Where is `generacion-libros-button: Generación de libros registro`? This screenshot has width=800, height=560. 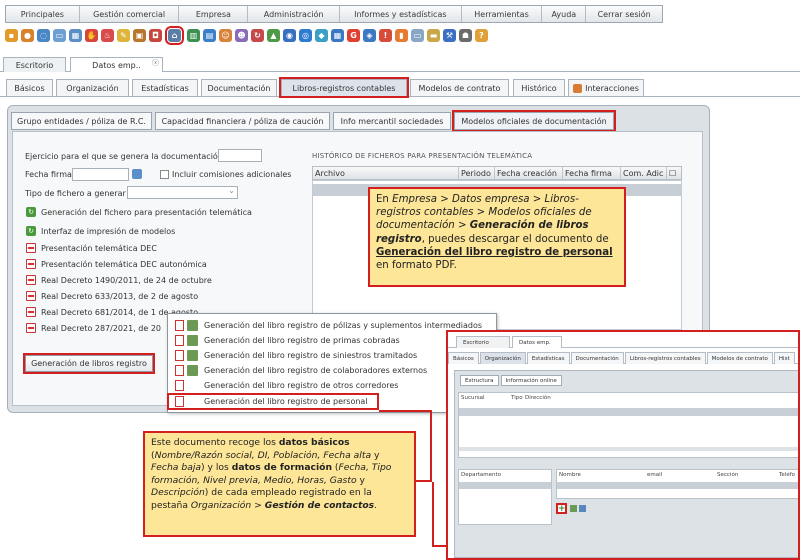
generacion-libros-button: Generación de libros registro is located at coordinates (89, 363).